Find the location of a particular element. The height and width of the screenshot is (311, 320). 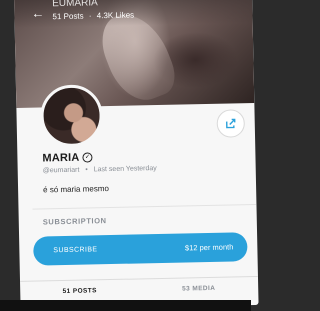

posts-count: 51 Posts is located at coordinates (68, 16).